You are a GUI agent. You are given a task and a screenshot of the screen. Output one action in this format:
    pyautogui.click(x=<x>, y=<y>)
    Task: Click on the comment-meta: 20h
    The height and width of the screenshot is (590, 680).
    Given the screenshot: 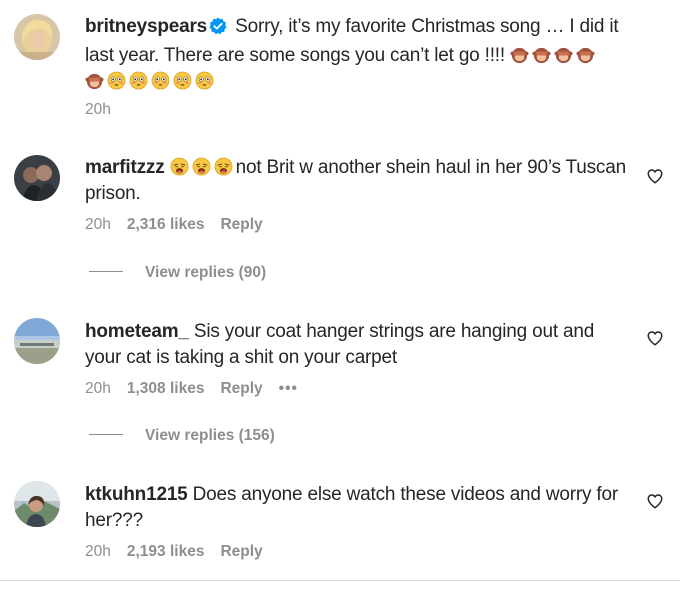 What is the action you would take?
    pyautogui.click(x=106, y=110)
    